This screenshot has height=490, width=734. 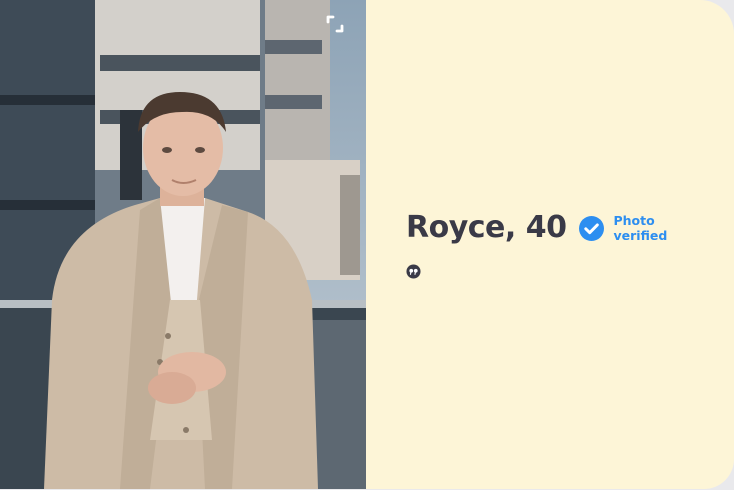 I want to click on profile-info: Royce, 40 Photo verified, so click(x=536, y=228).